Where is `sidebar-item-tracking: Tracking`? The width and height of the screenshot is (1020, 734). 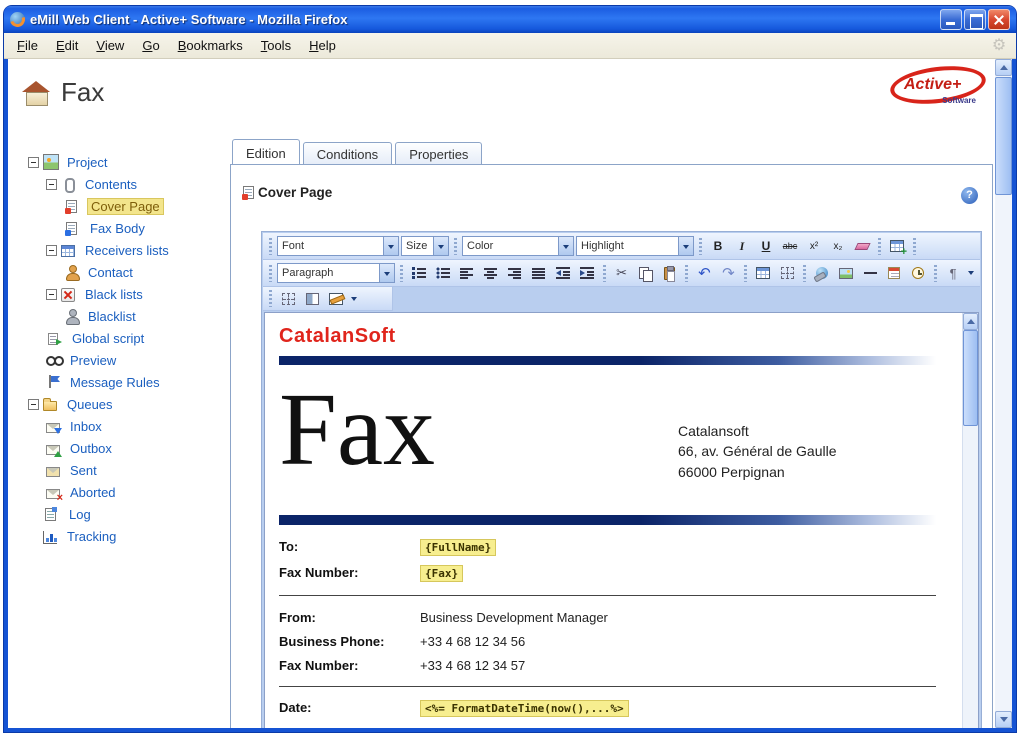 sidebar-item-tracking: Tracking is located at coordinates (122, 536).